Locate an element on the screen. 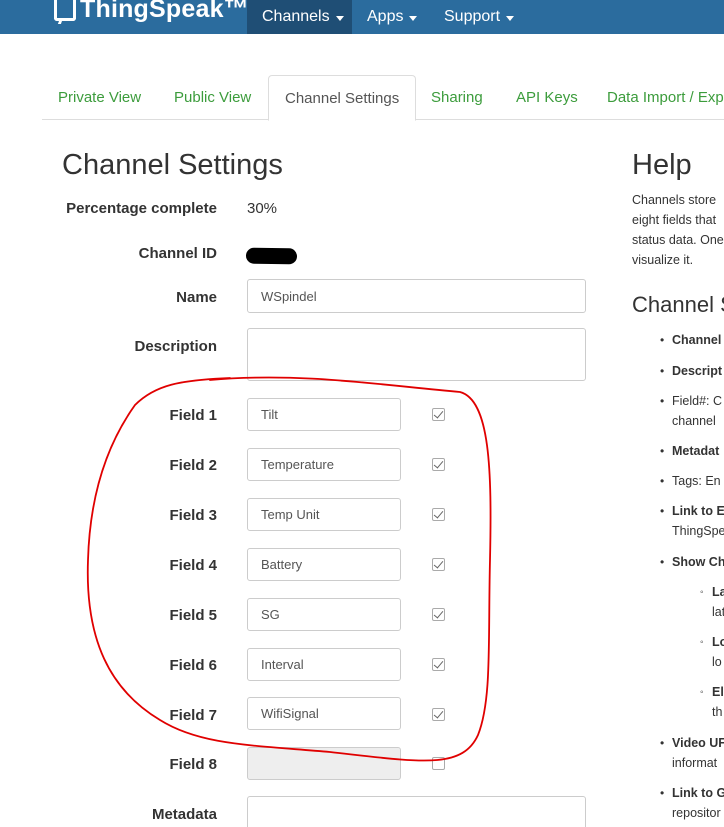  field-1-input: Tilt is located at coordinates (324, 414).